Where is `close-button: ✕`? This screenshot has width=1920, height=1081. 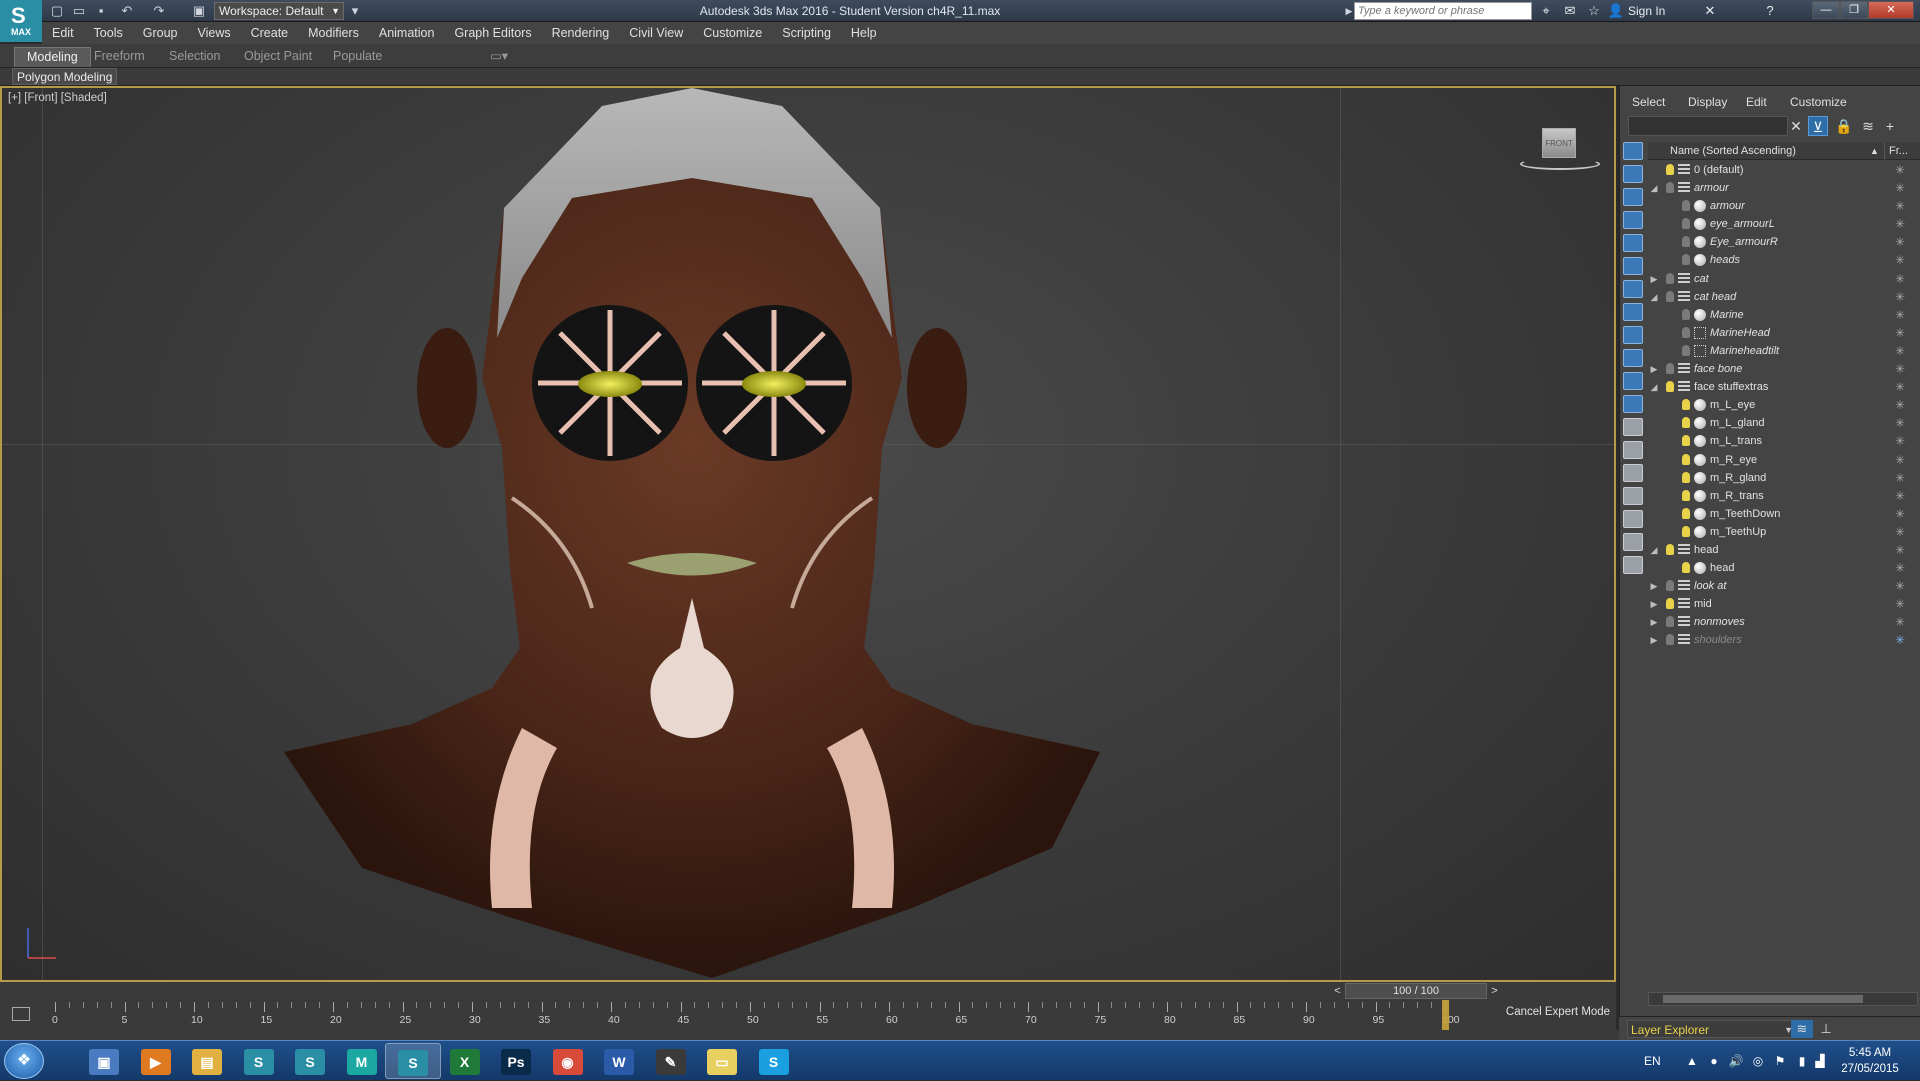 close-button: ✕ is located at coordinates (1891, 10).